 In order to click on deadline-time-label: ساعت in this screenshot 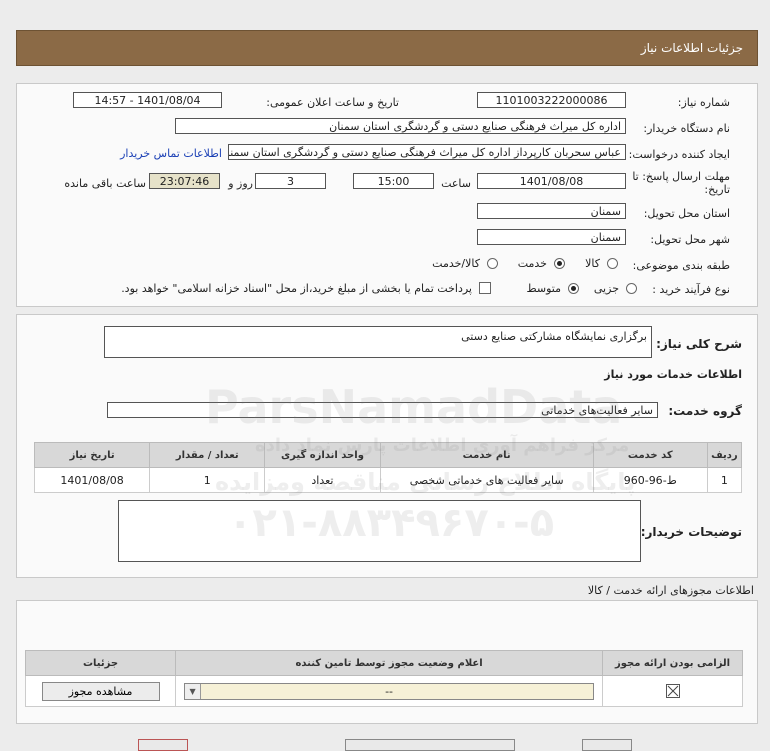, I will do `click(456, 183)`.